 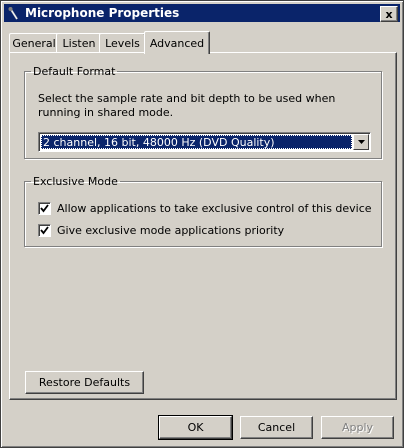 What do you see at coordinates (202, 13) in the screenshot?
I see `title-bar: Microphone Properties x` at bounding box center [202, 13].